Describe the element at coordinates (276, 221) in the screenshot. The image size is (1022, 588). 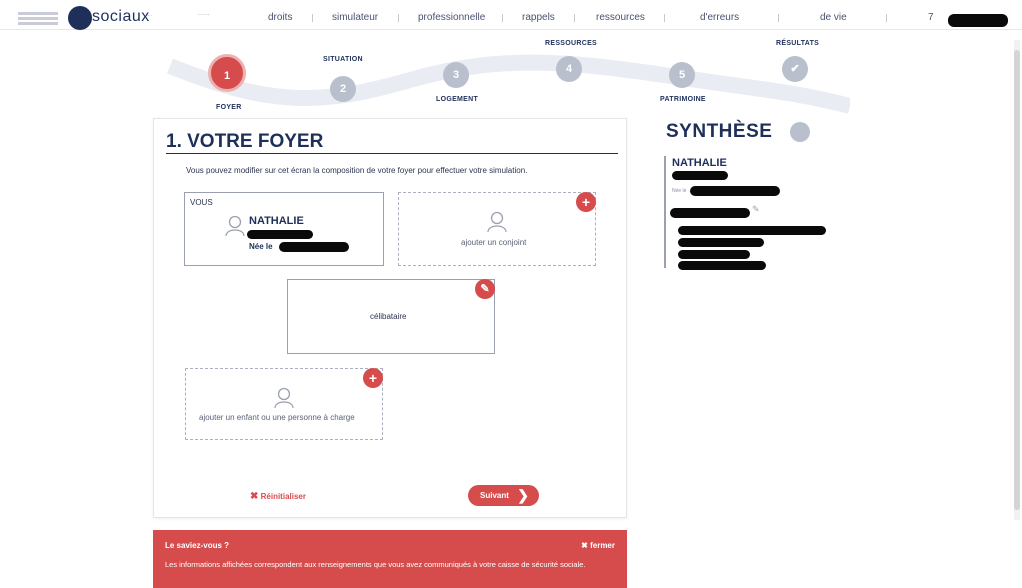
I see `you-name: NATHALIE` at that location.